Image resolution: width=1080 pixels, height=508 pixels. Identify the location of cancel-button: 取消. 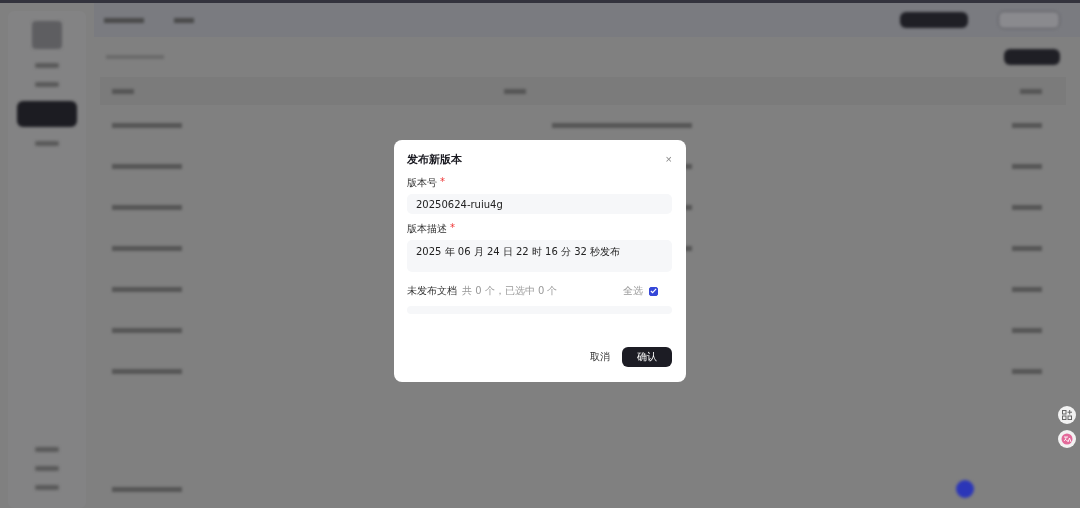
(600, 357).